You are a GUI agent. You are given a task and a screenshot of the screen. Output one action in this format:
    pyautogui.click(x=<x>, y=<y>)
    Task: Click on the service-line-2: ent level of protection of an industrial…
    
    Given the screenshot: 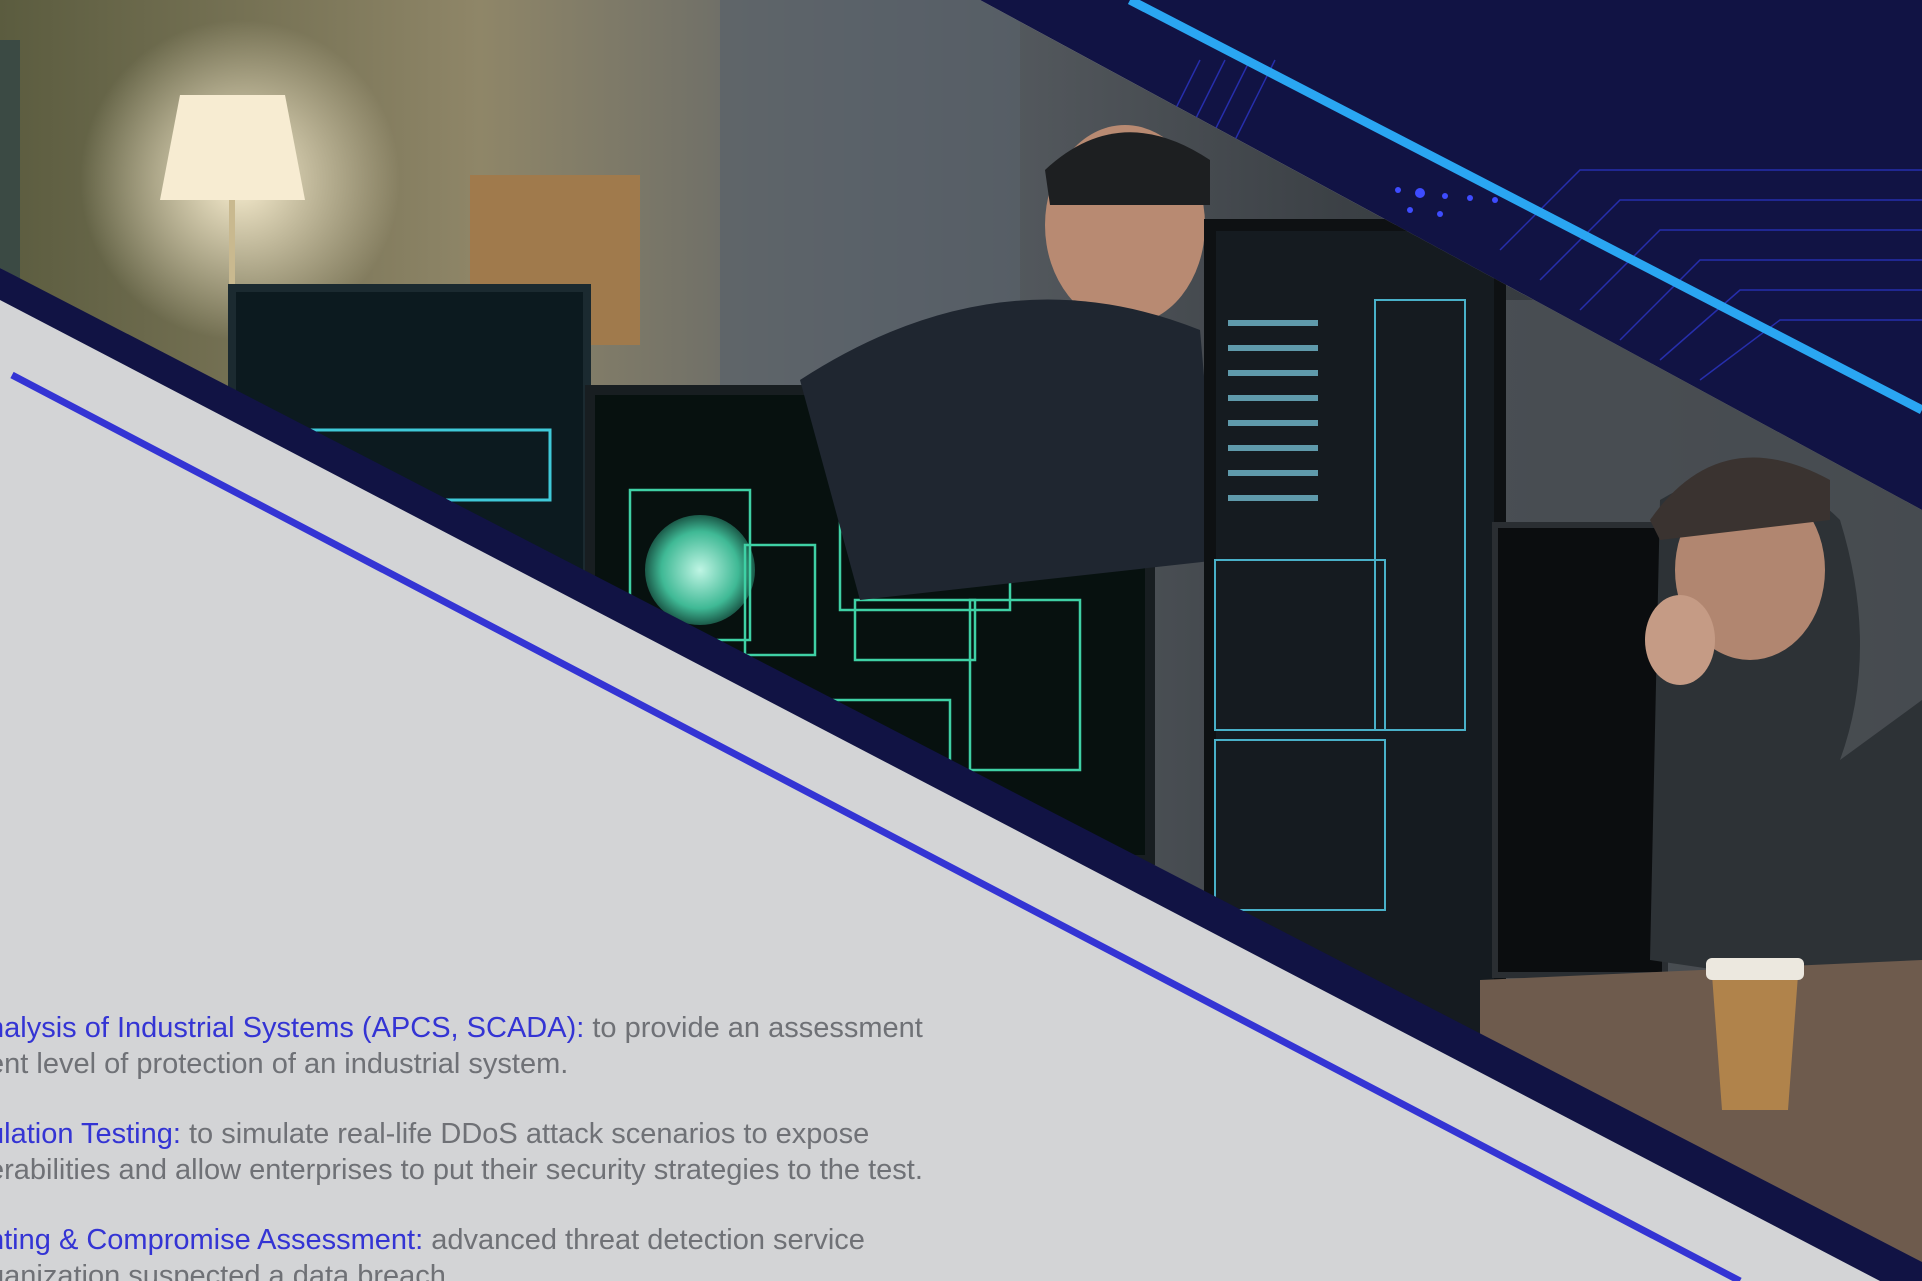 What is the action you would take?
    pyautogui.click(x=284, y=1064)
    